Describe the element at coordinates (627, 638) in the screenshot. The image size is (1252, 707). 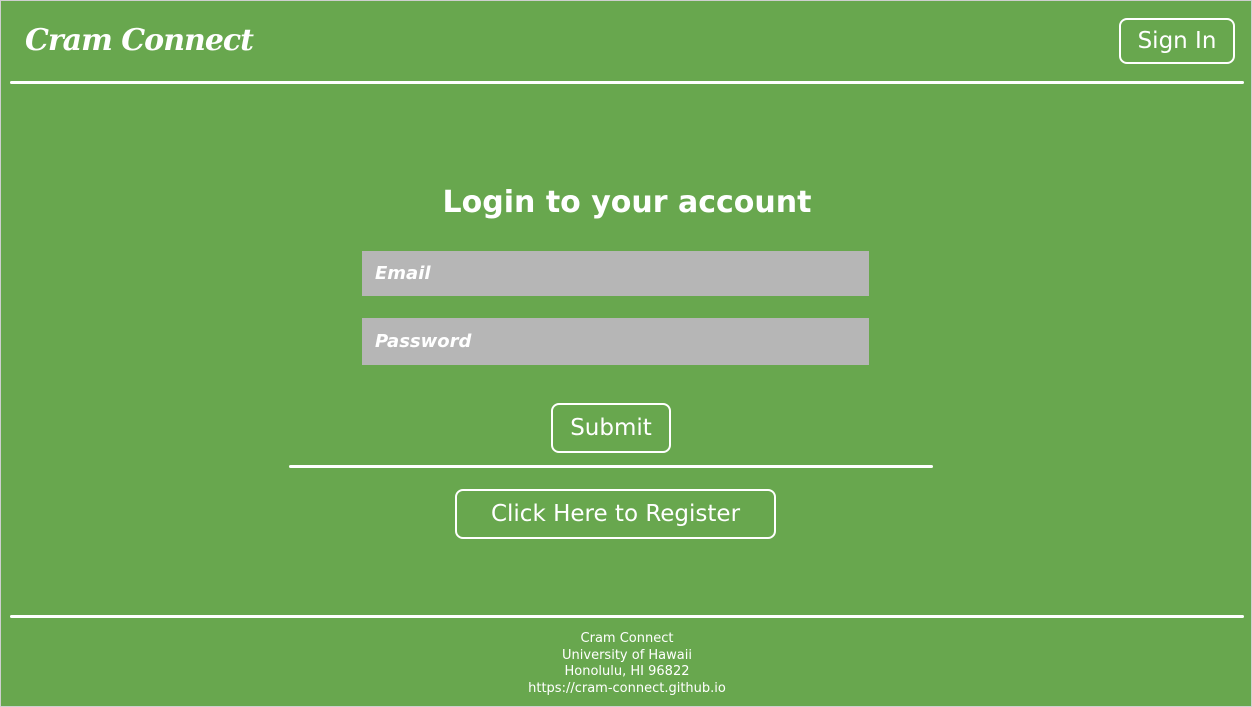
I see `footer-line-name: Cram Connect` at that location.